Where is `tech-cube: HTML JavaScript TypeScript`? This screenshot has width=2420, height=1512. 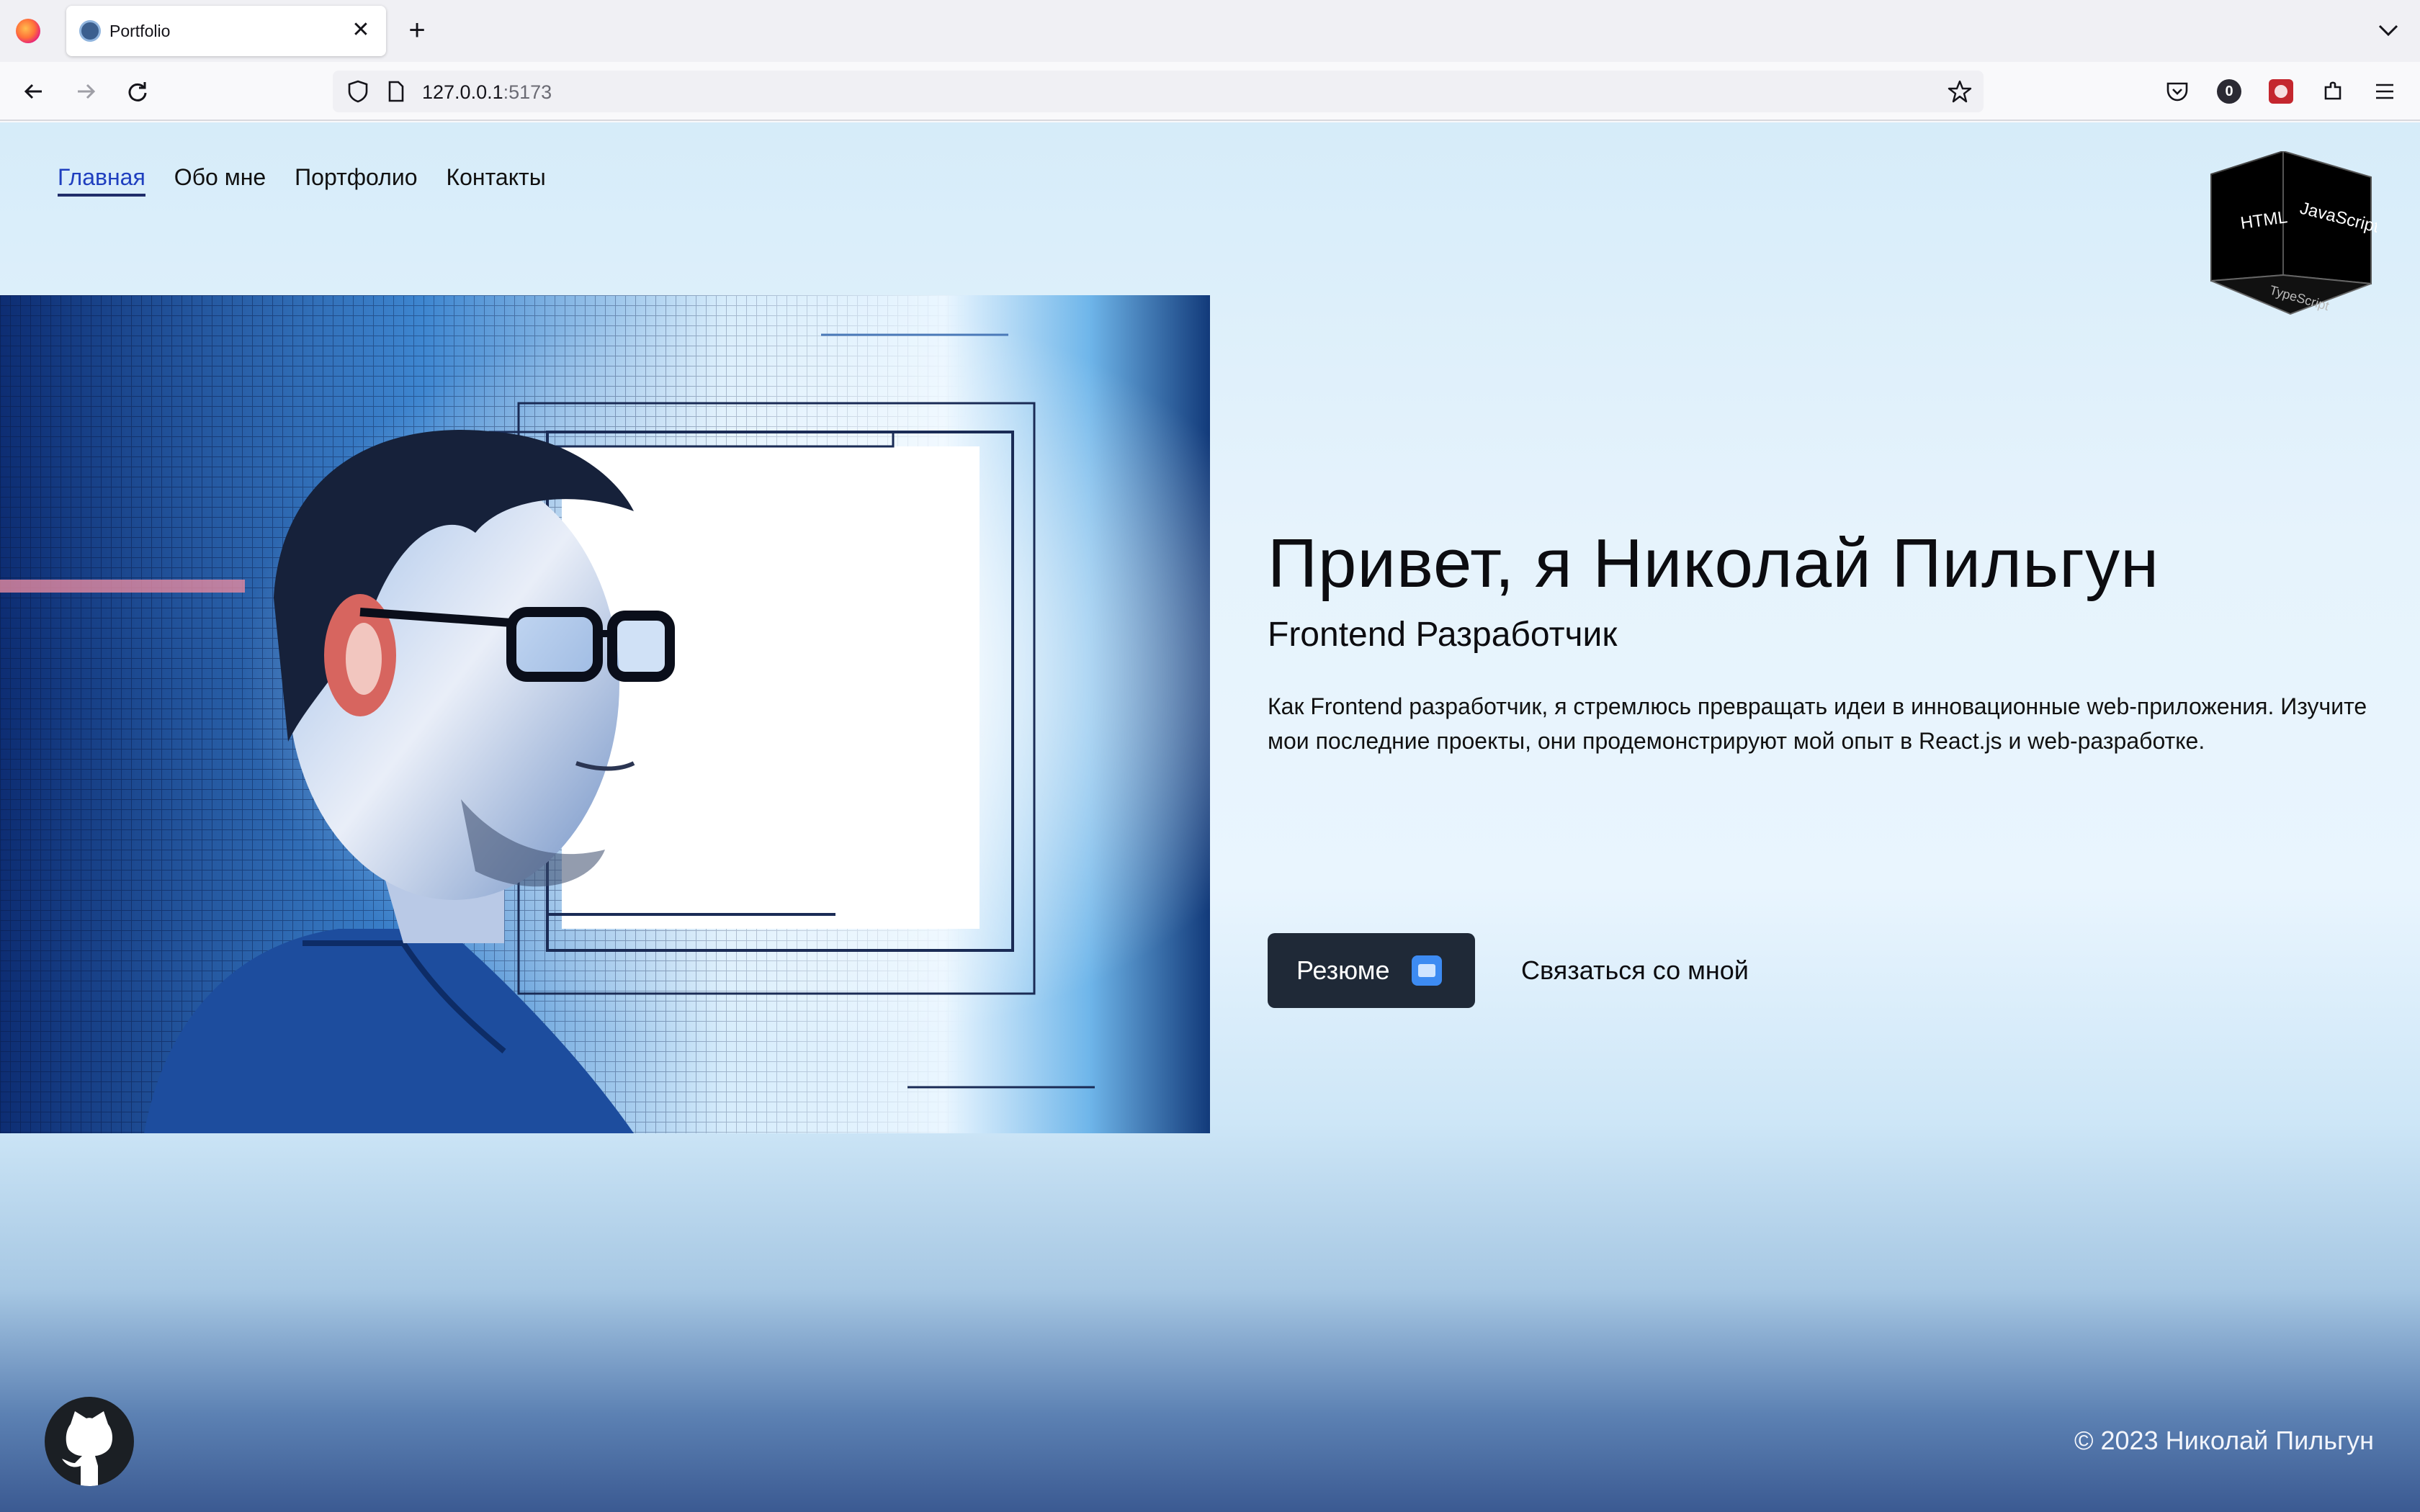 tech-cube: HTML JavaScript TypeScript is located at coordinates (2293, 233).